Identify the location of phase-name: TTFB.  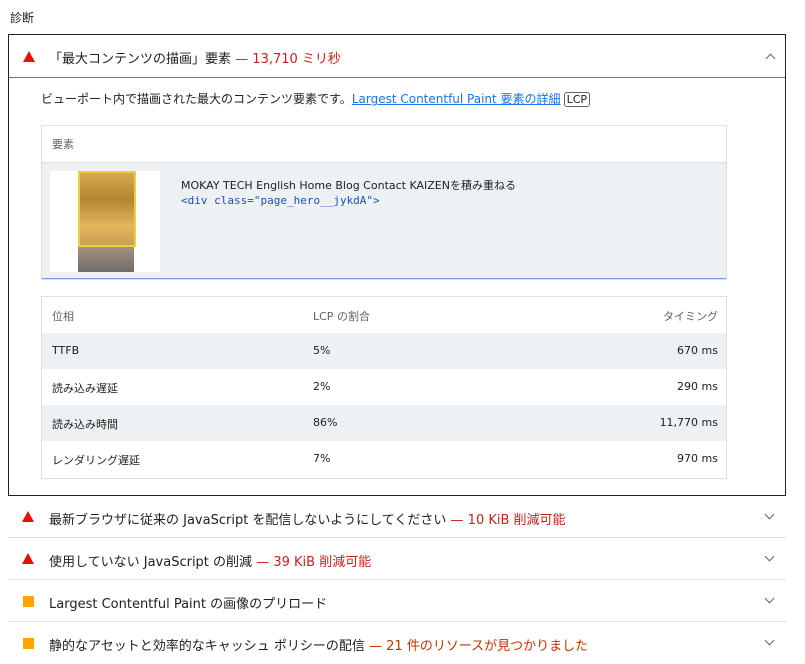
(66, 350).